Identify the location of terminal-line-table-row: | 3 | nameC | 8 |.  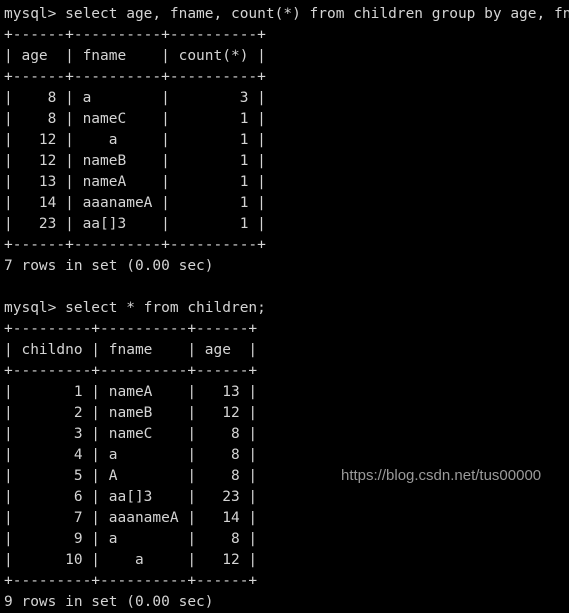
(131, 434).